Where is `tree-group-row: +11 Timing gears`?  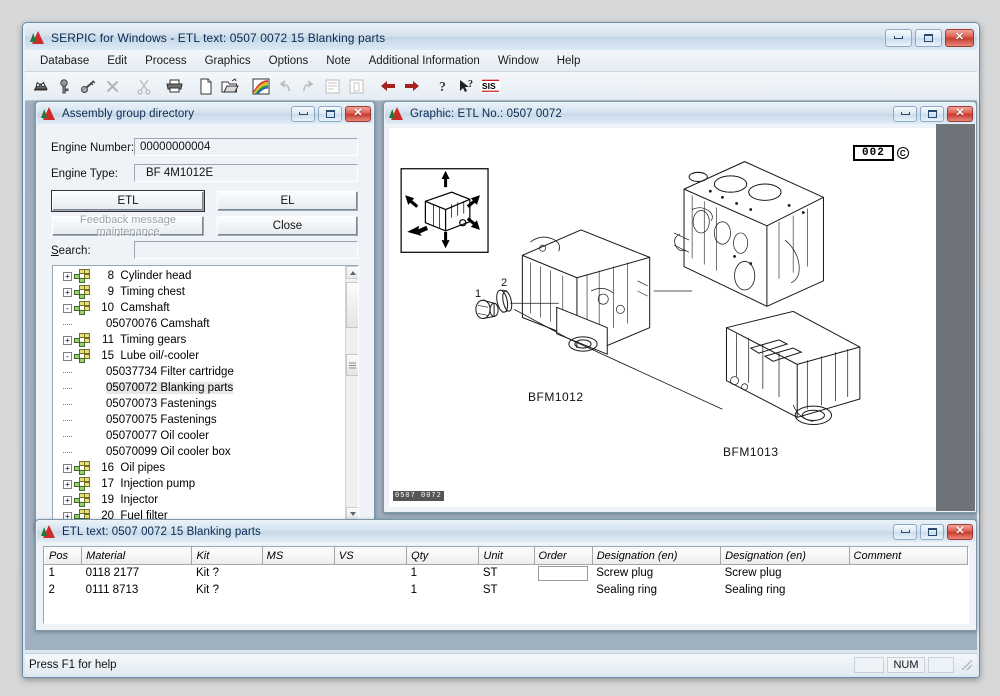 tree-group-row: +11 Timing gears is located at coordinates (199, 340).